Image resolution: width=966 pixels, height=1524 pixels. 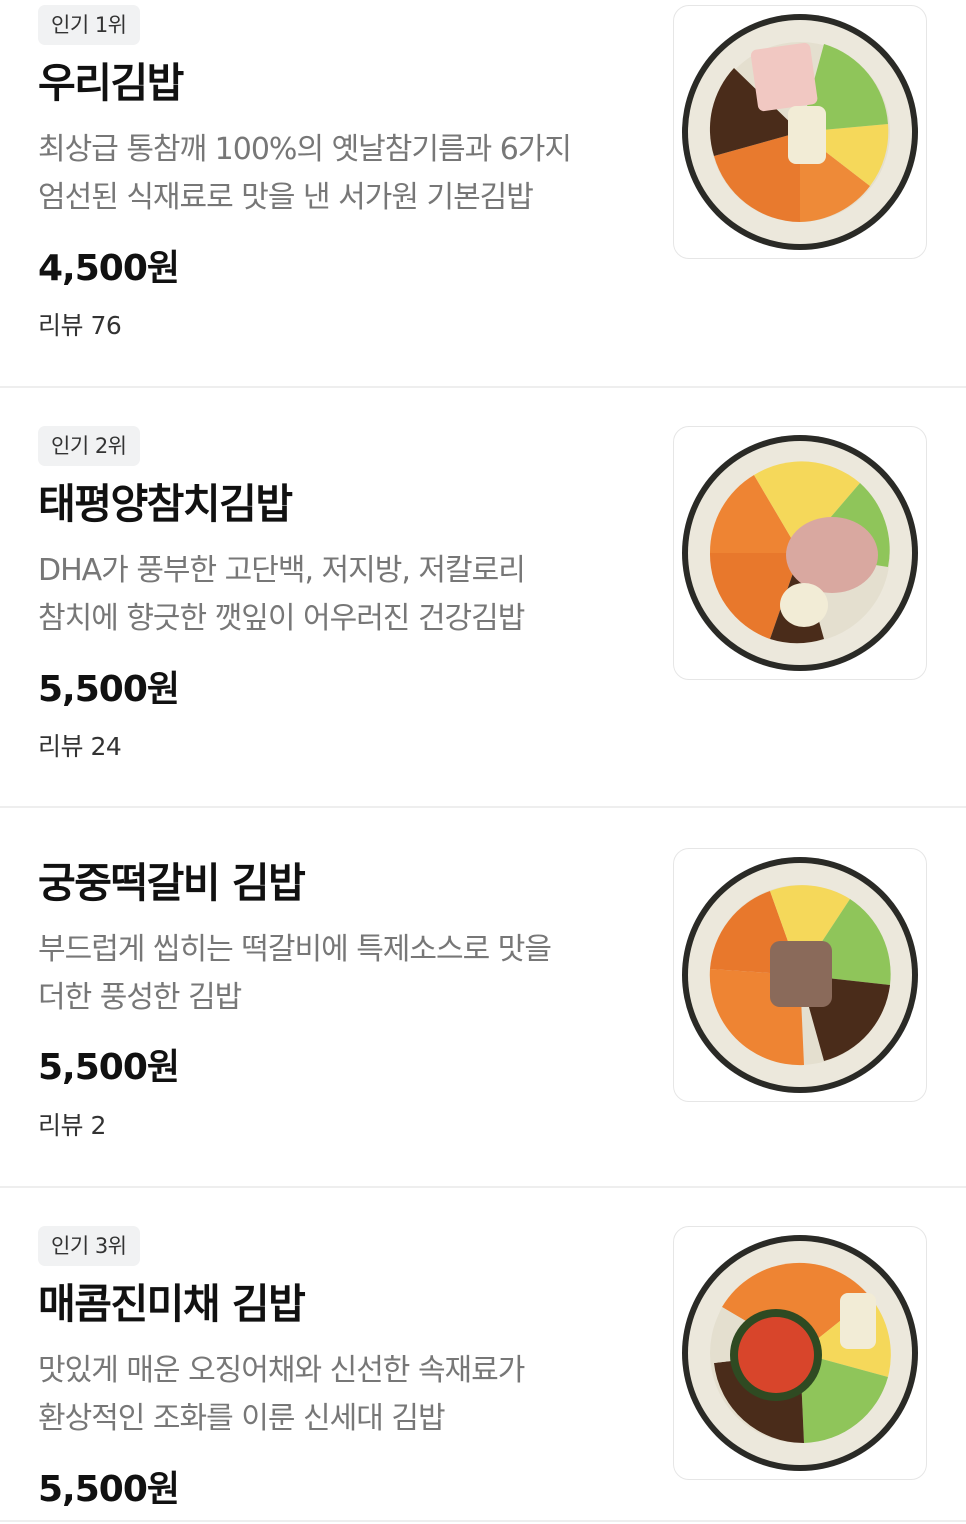 I want to click on review-count: 리뷰 24, so click(x=80, y=746).